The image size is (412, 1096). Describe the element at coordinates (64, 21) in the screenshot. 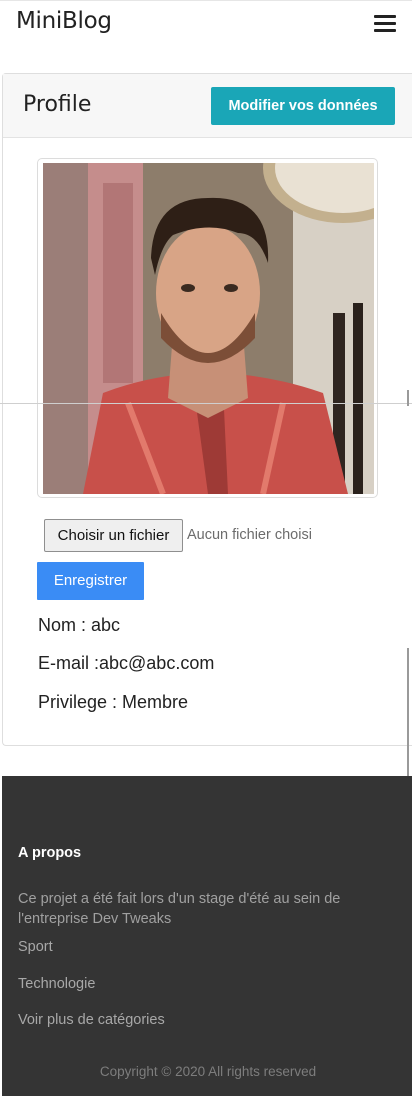

I see `brand-logo: MiniBlog` at that location.